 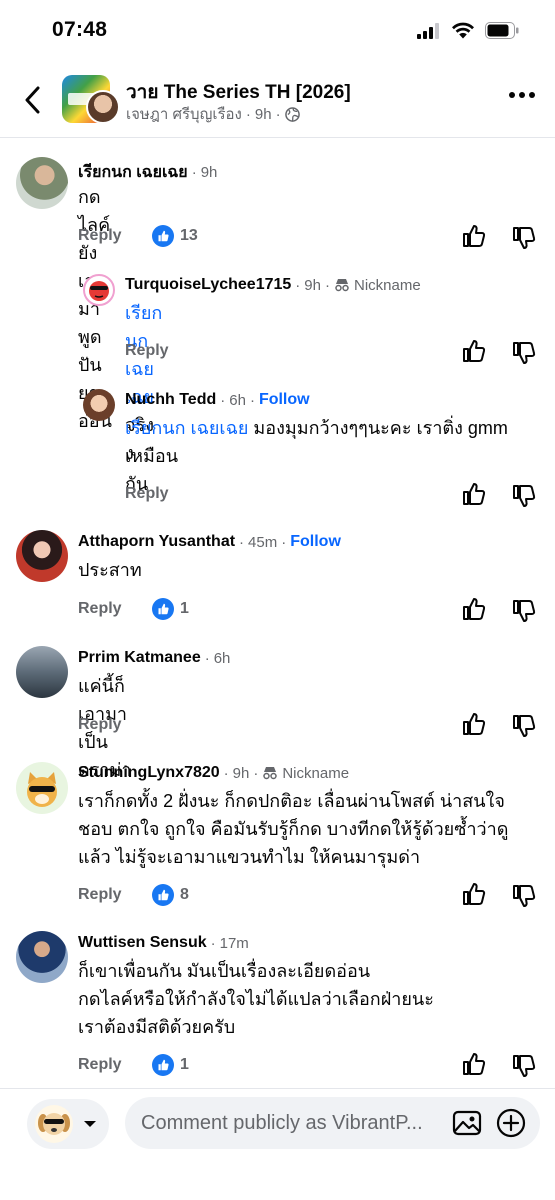 What do you see at coordinates (502, 30) in the screenshot?
I see `battery-icon` at bounding box center [502, 30].